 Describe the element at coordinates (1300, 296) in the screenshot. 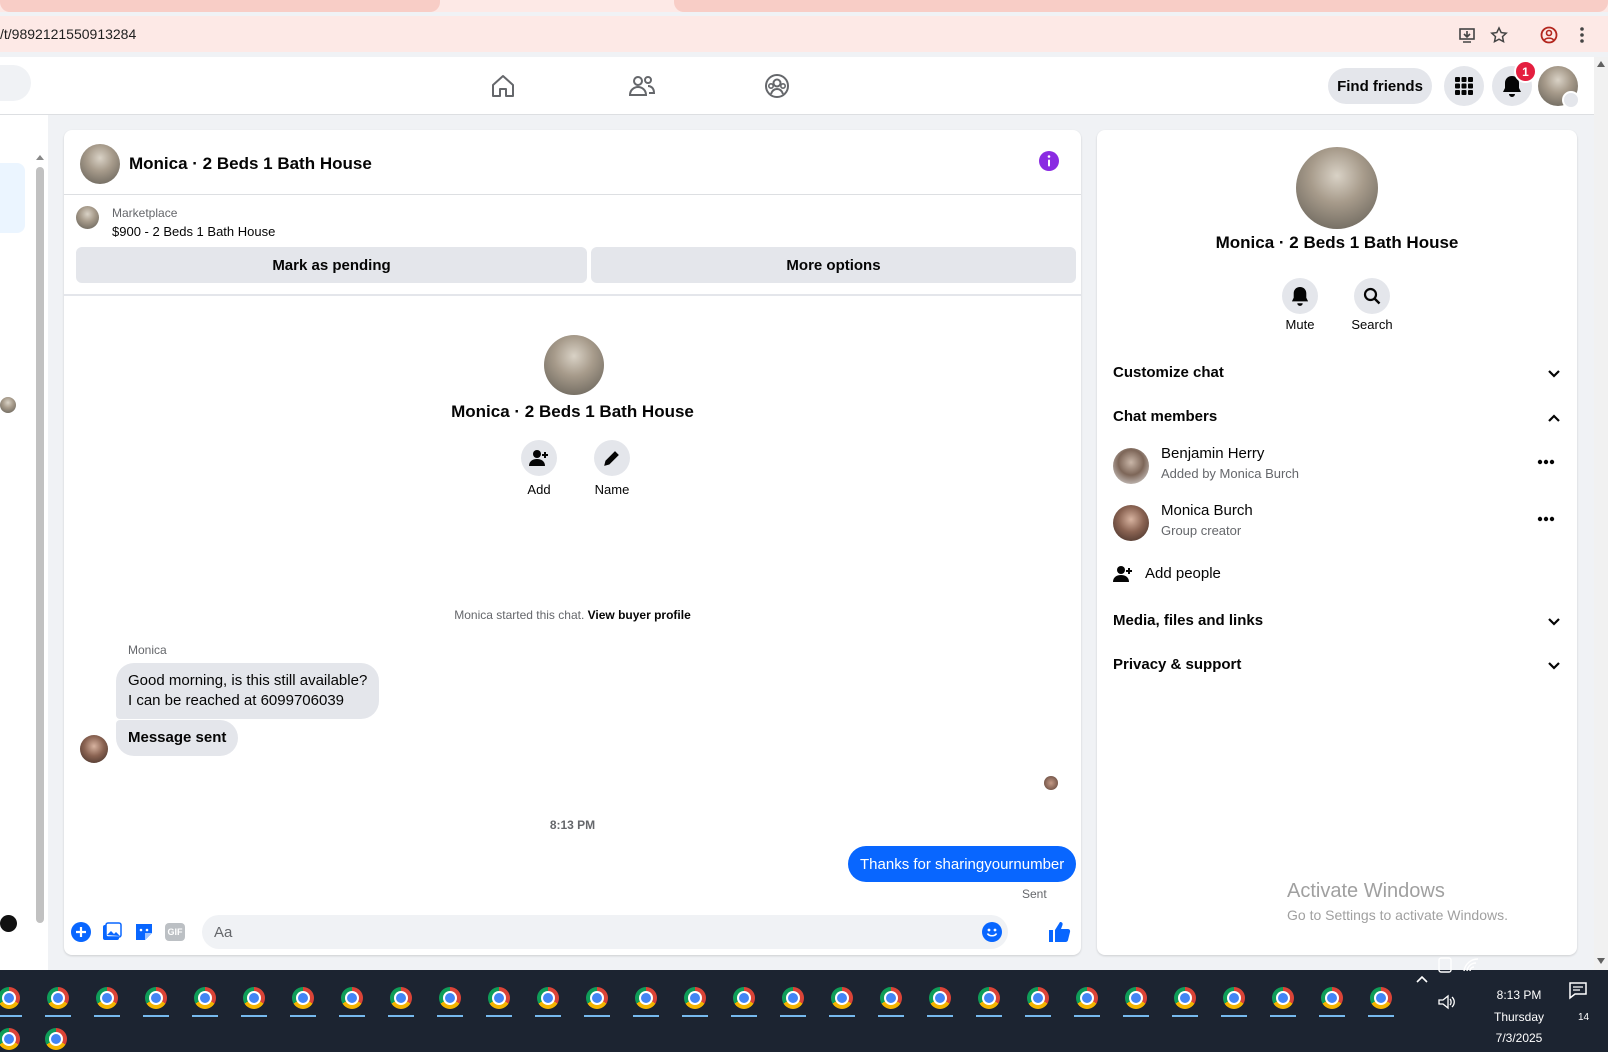

I see `mute-button` at that location.